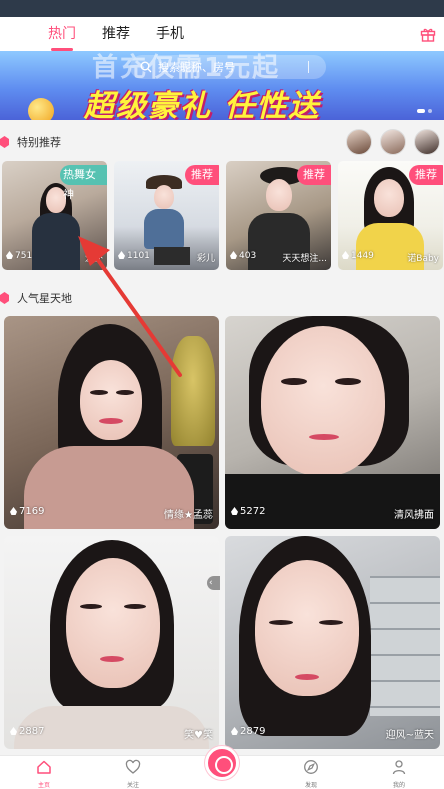 The height and width of the screenshot is (789, 444). What do you see at coordinates (133, 766) in the screenshot?
I see `heart-icon` at bounding box center [133, 766].